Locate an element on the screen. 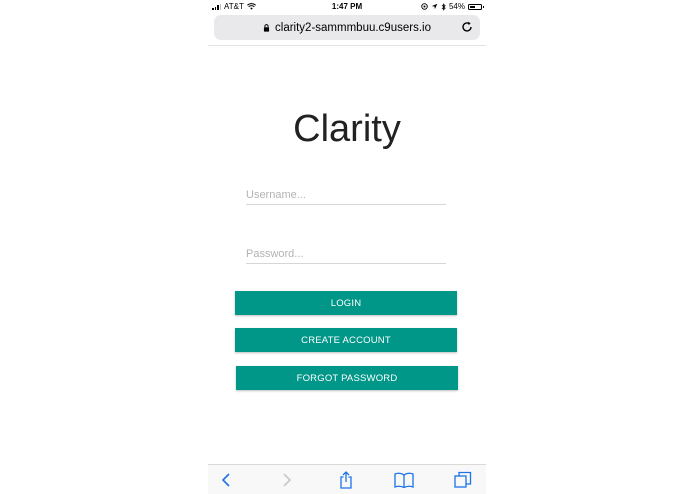  tabs-button is located at coordinates (463, 480).